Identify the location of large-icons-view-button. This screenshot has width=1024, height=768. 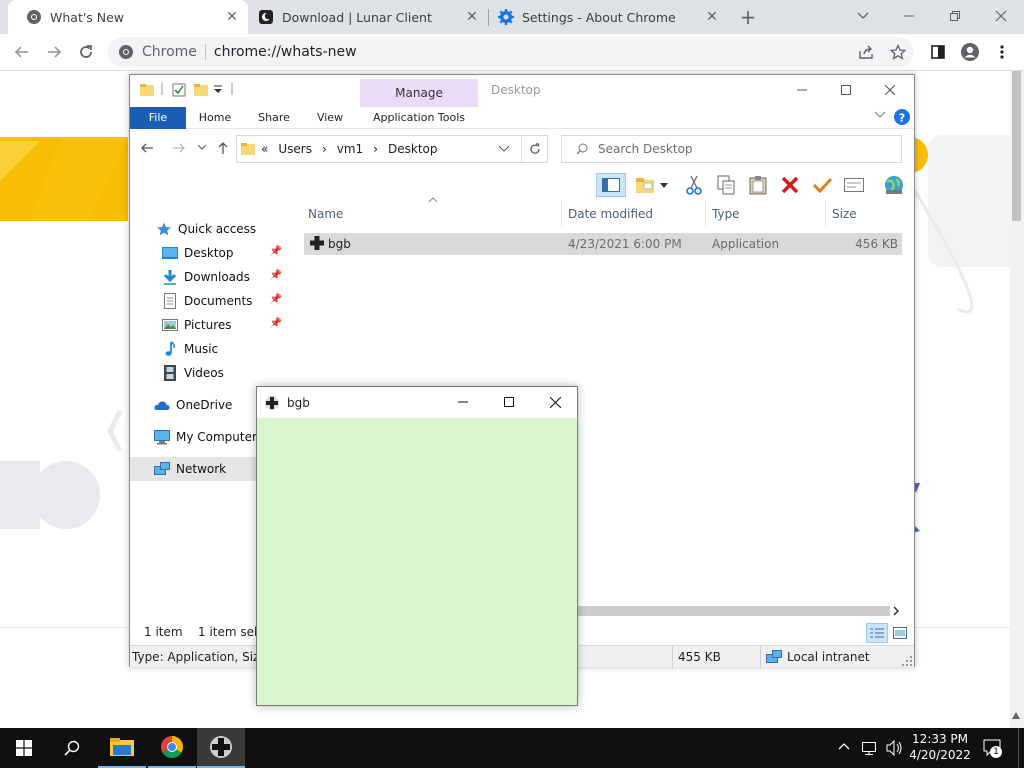
(900, 633).